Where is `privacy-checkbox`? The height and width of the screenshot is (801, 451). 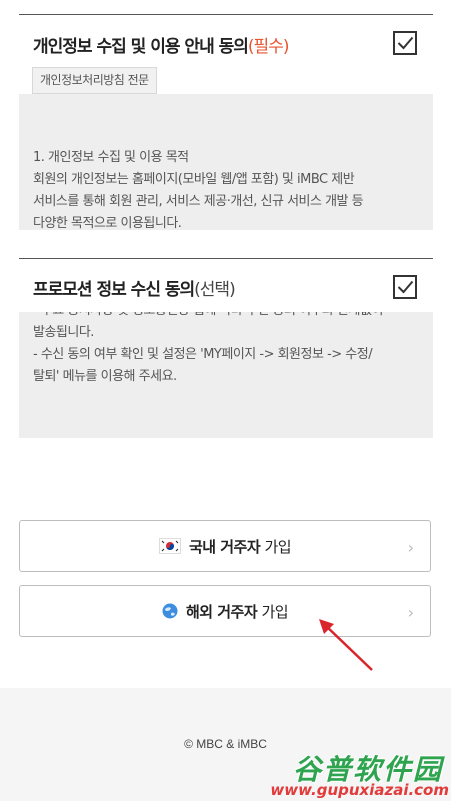
privacy-checkbox is located at coordinates (405, 43).